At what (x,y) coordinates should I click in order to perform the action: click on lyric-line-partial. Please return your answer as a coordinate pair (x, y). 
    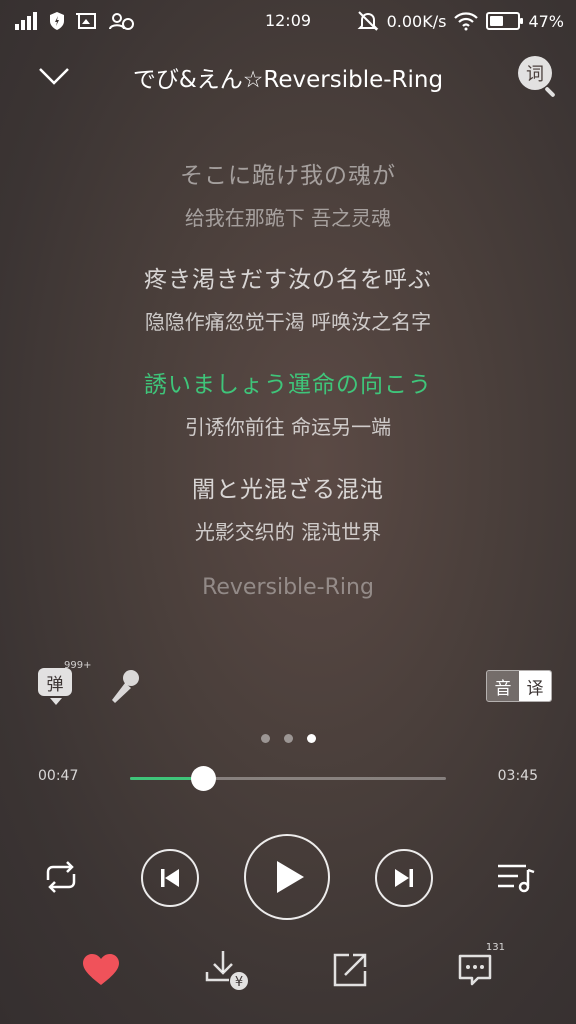
    Looking at the image, I should click on (288, 109).